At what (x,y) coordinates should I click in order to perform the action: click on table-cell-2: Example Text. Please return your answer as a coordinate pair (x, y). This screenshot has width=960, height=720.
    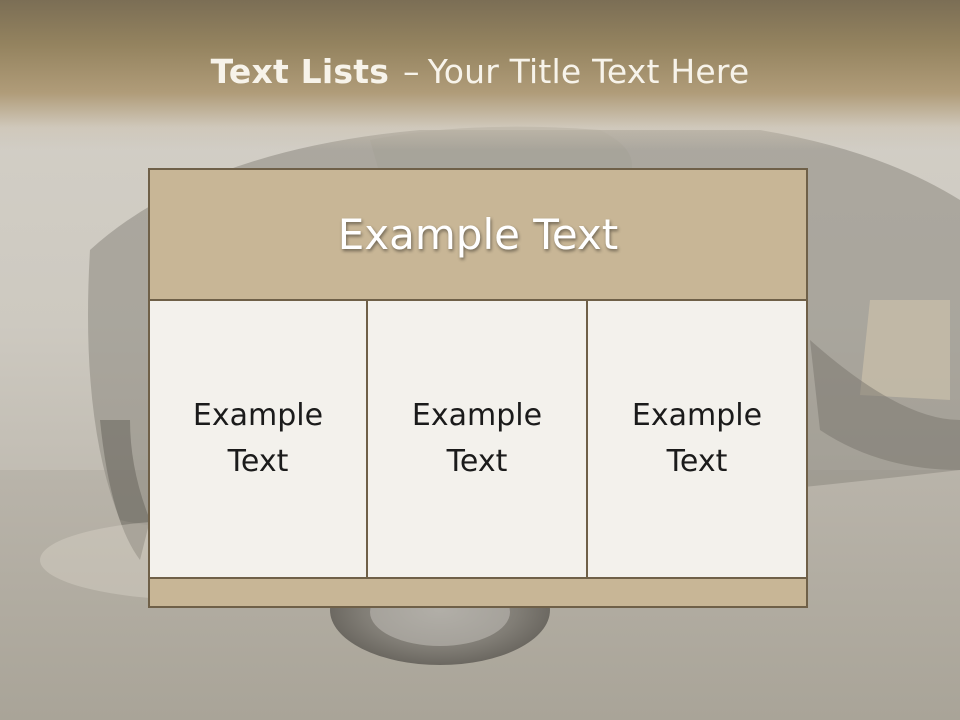
    Looking at the image, I should click on (478, 439).